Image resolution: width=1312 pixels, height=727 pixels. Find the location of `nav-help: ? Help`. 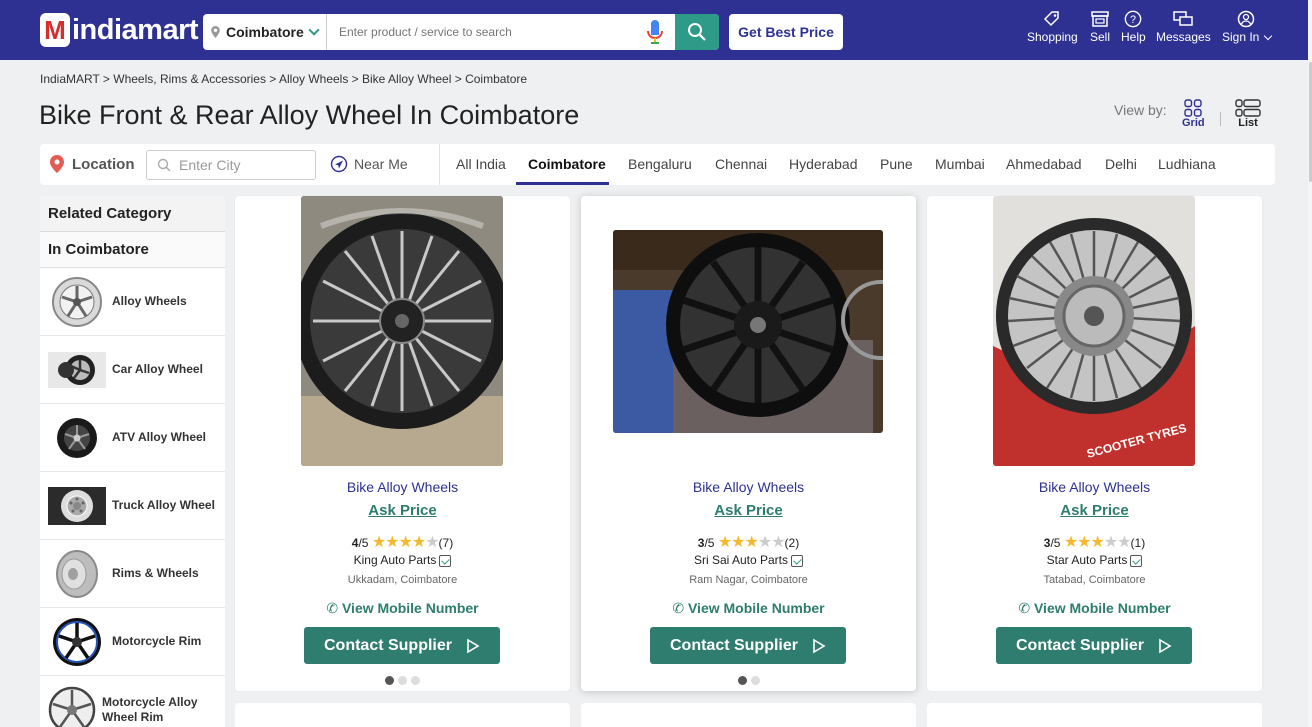

nav-help: ? Help is located at coordinates (1133, 32).